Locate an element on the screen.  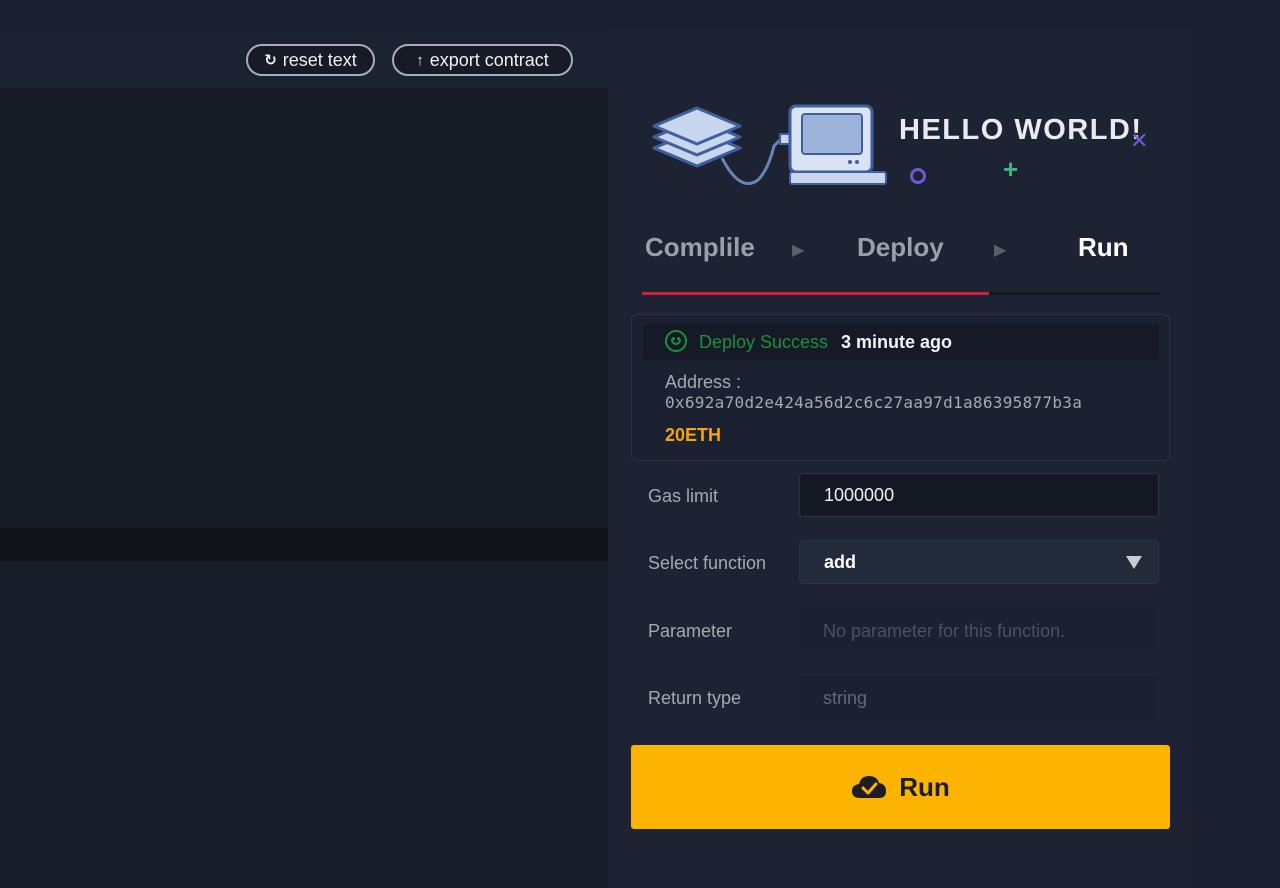
layers-icon is located at coordinates (697, 137).